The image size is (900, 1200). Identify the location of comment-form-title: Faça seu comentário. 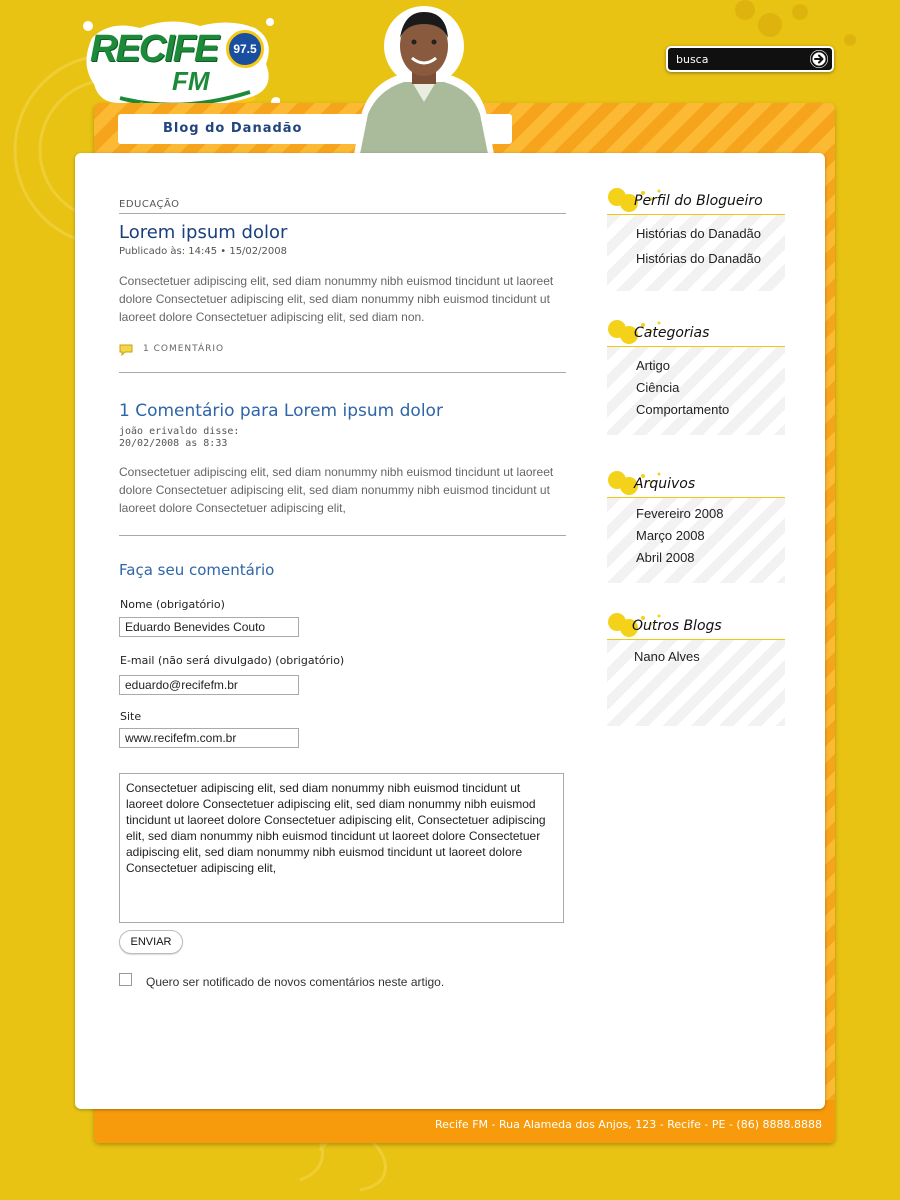
(197, 570).